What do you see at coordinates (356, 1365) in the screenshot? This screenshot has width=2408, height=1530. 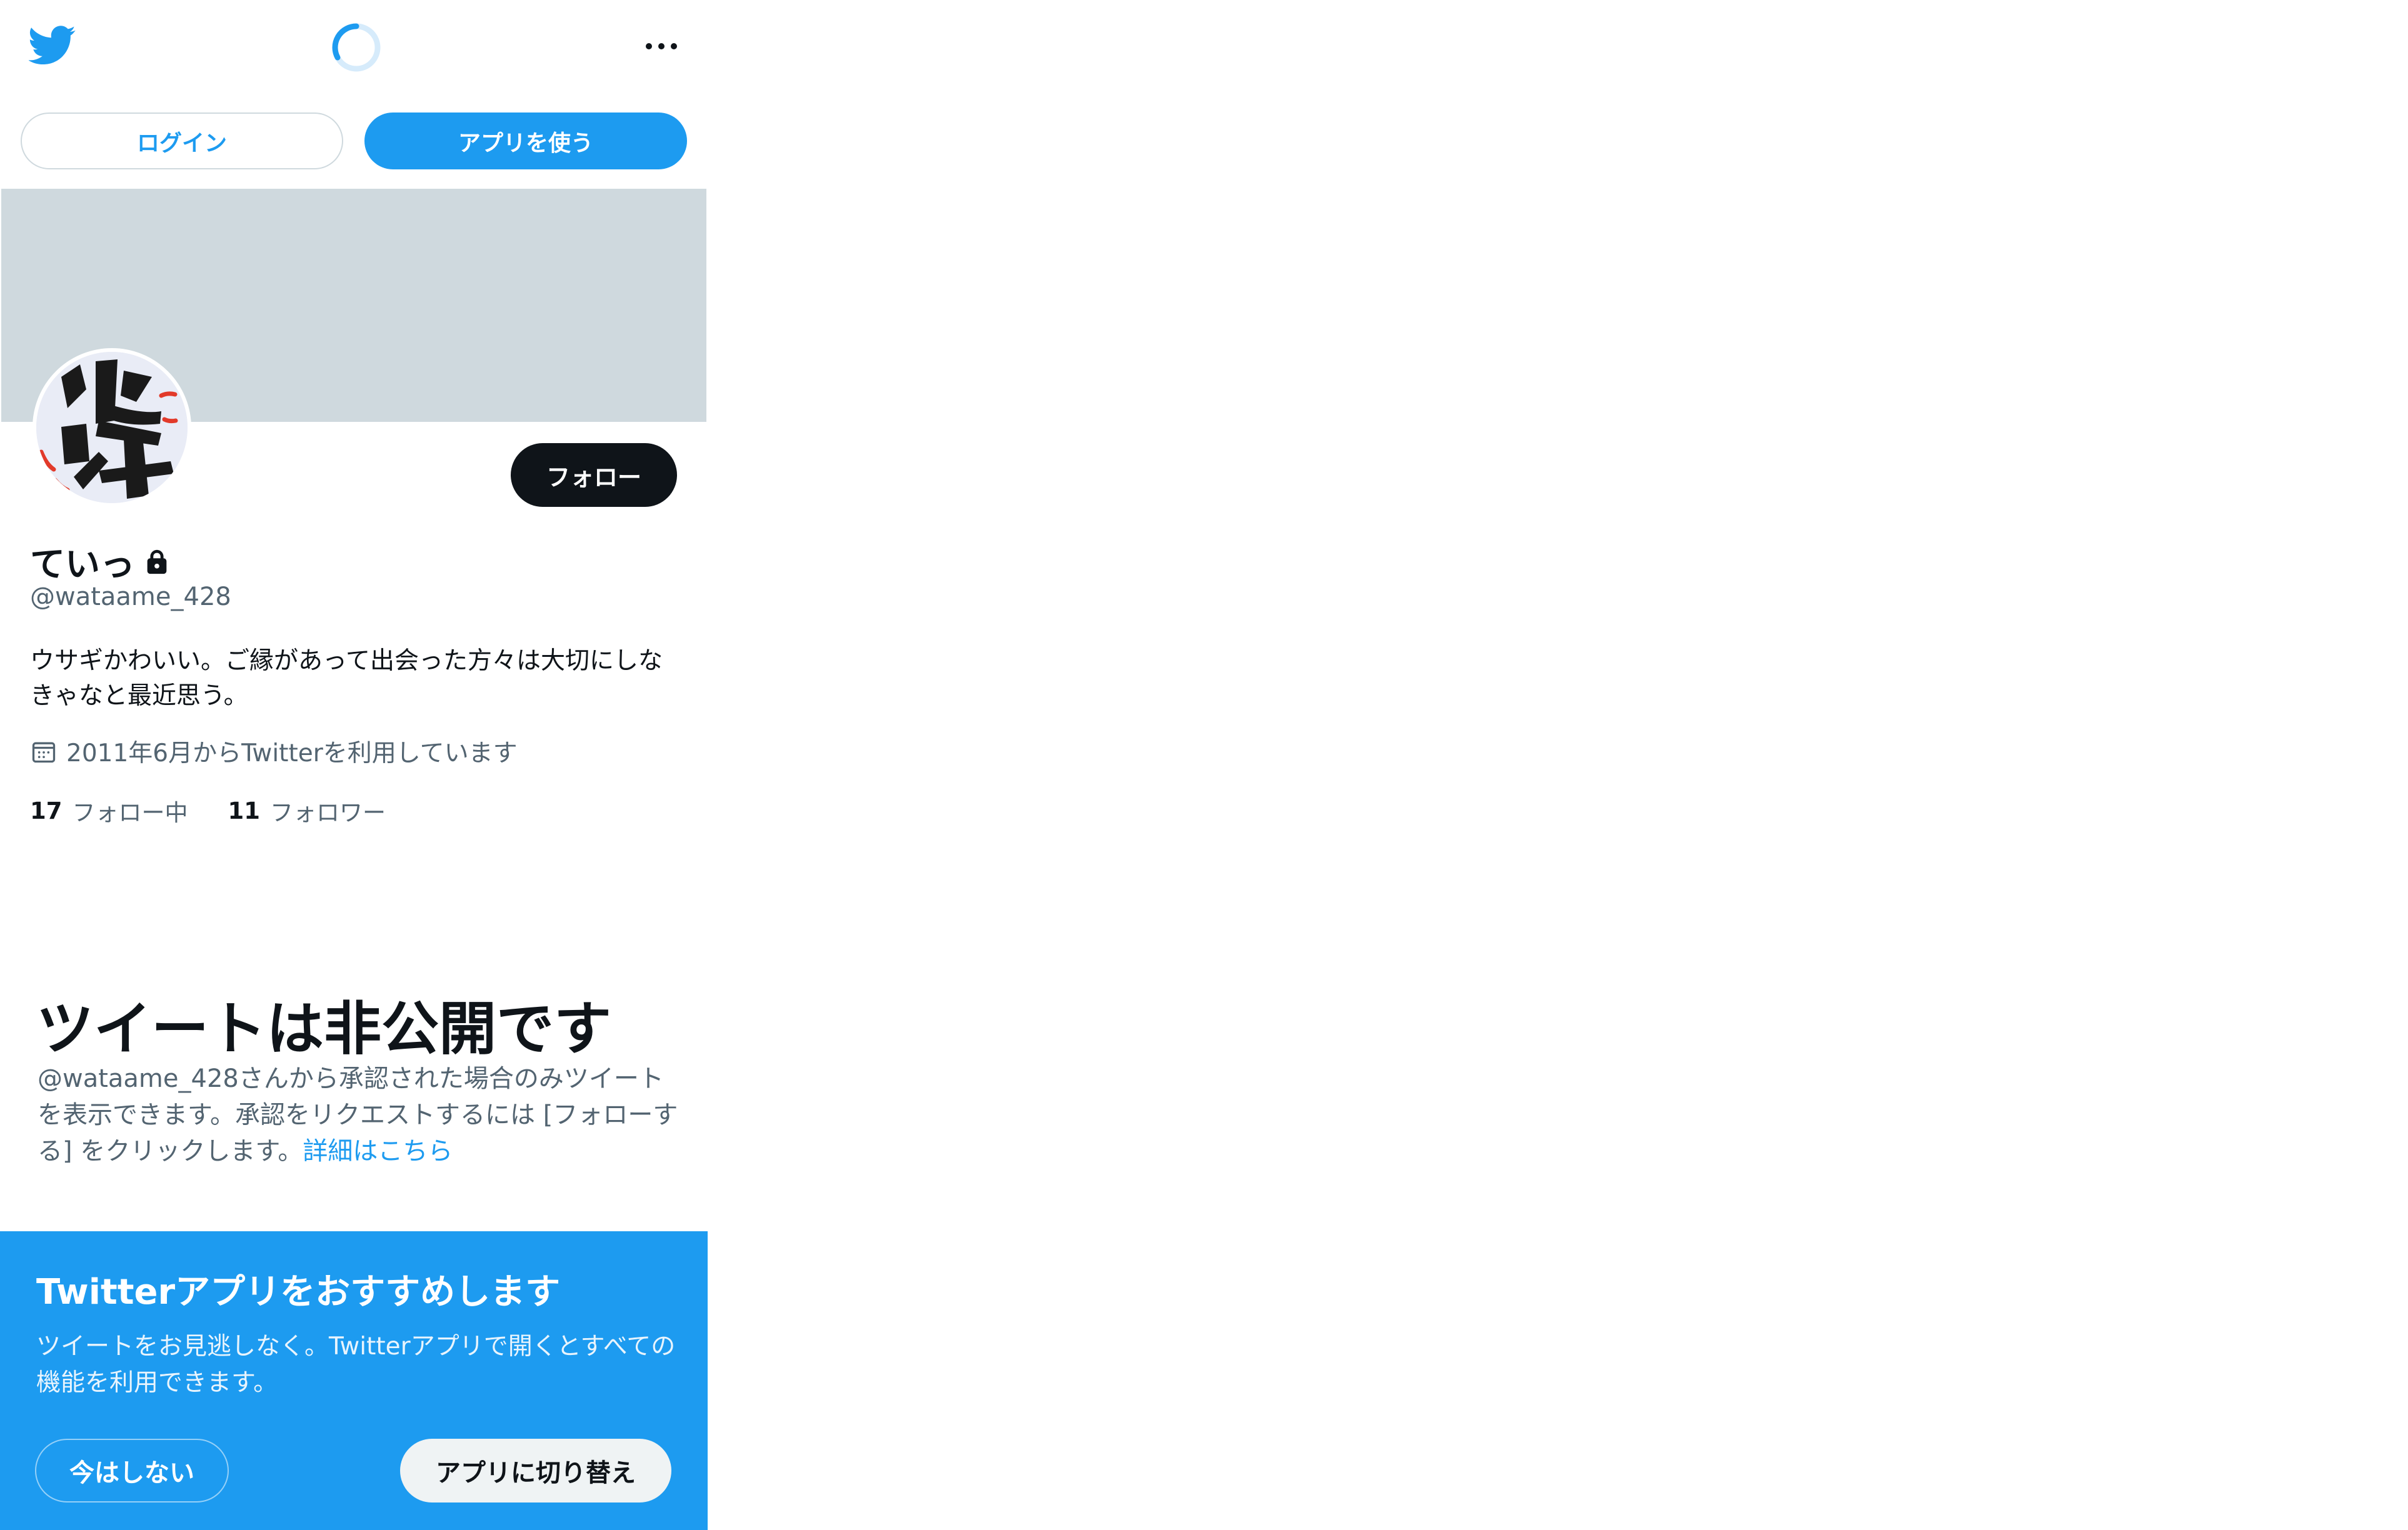 I see `app-promo-description: ツイートをお見逃しなく。Twitterアプリで開くとすべての機能を利用できます。` at bounding box center [356, 1365].